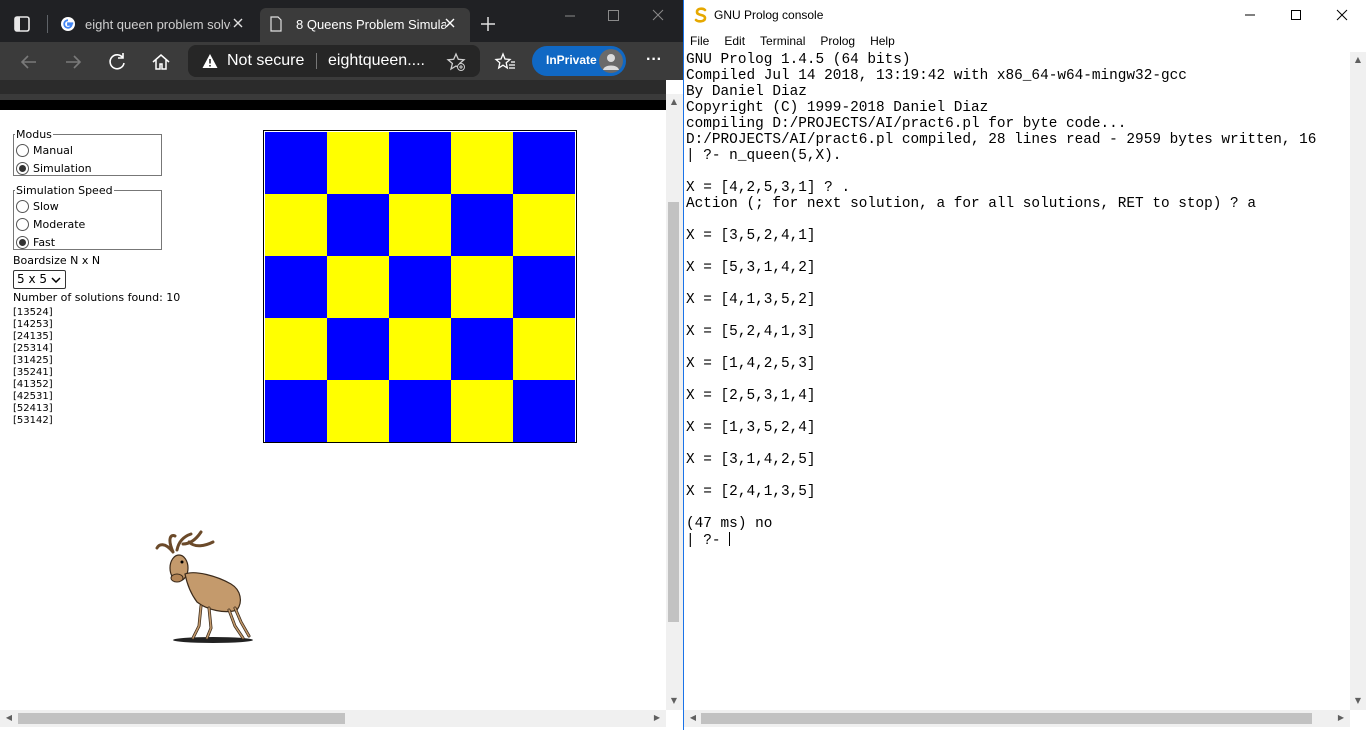  I want to click on tab-google-search: eight queen problem solver, so click(155, 25).